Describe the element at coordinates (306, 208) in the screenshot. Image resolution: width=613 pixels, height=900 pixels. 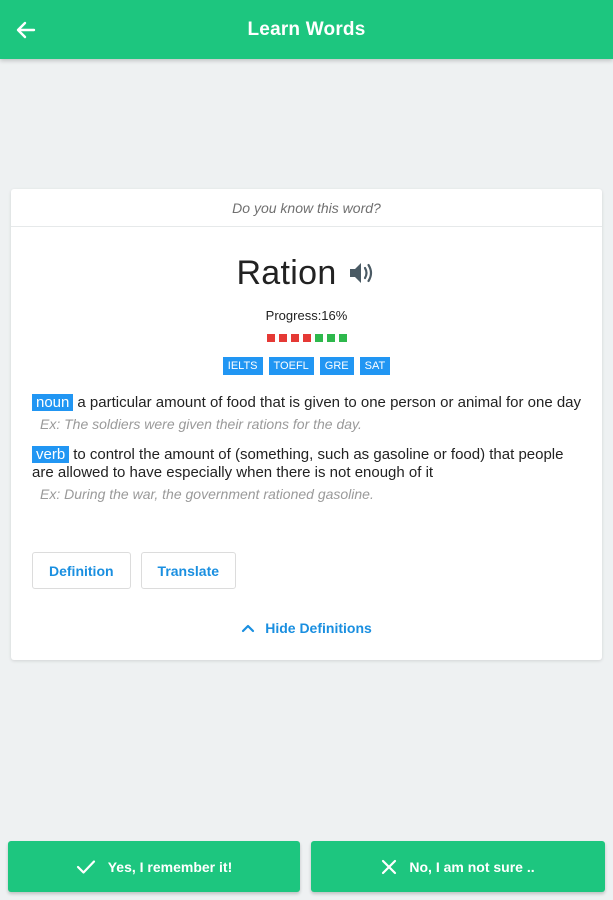
I see `question-prompt: Do you know this word?` at that location.